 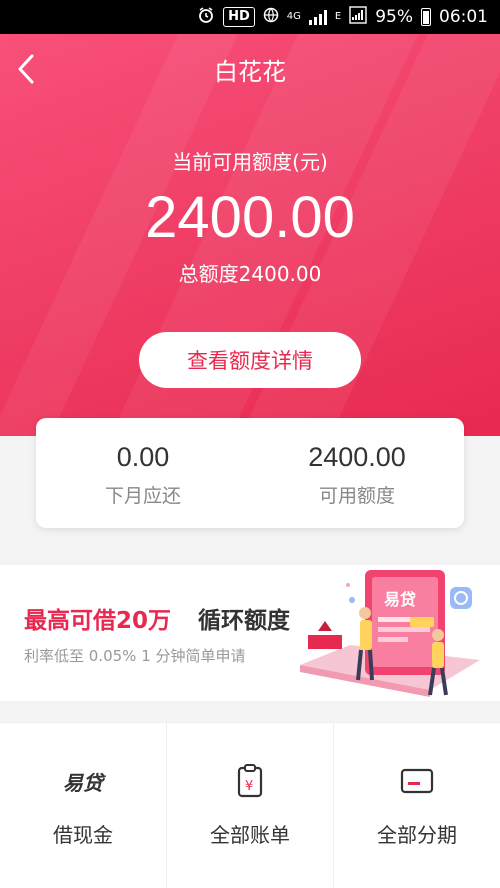 I want to click on promo-subtext: 利率低至 0.05% 1 分钟简单申请, so click(x=135, y=656).